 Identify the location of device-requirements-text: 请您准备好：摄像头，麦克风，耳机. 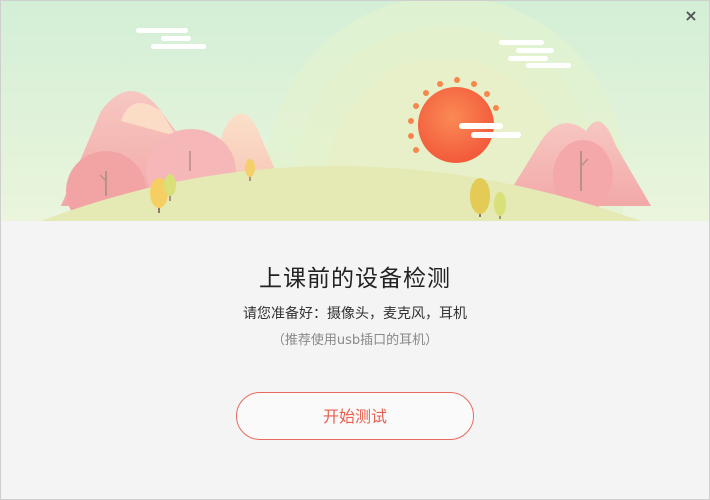
(355, 314).